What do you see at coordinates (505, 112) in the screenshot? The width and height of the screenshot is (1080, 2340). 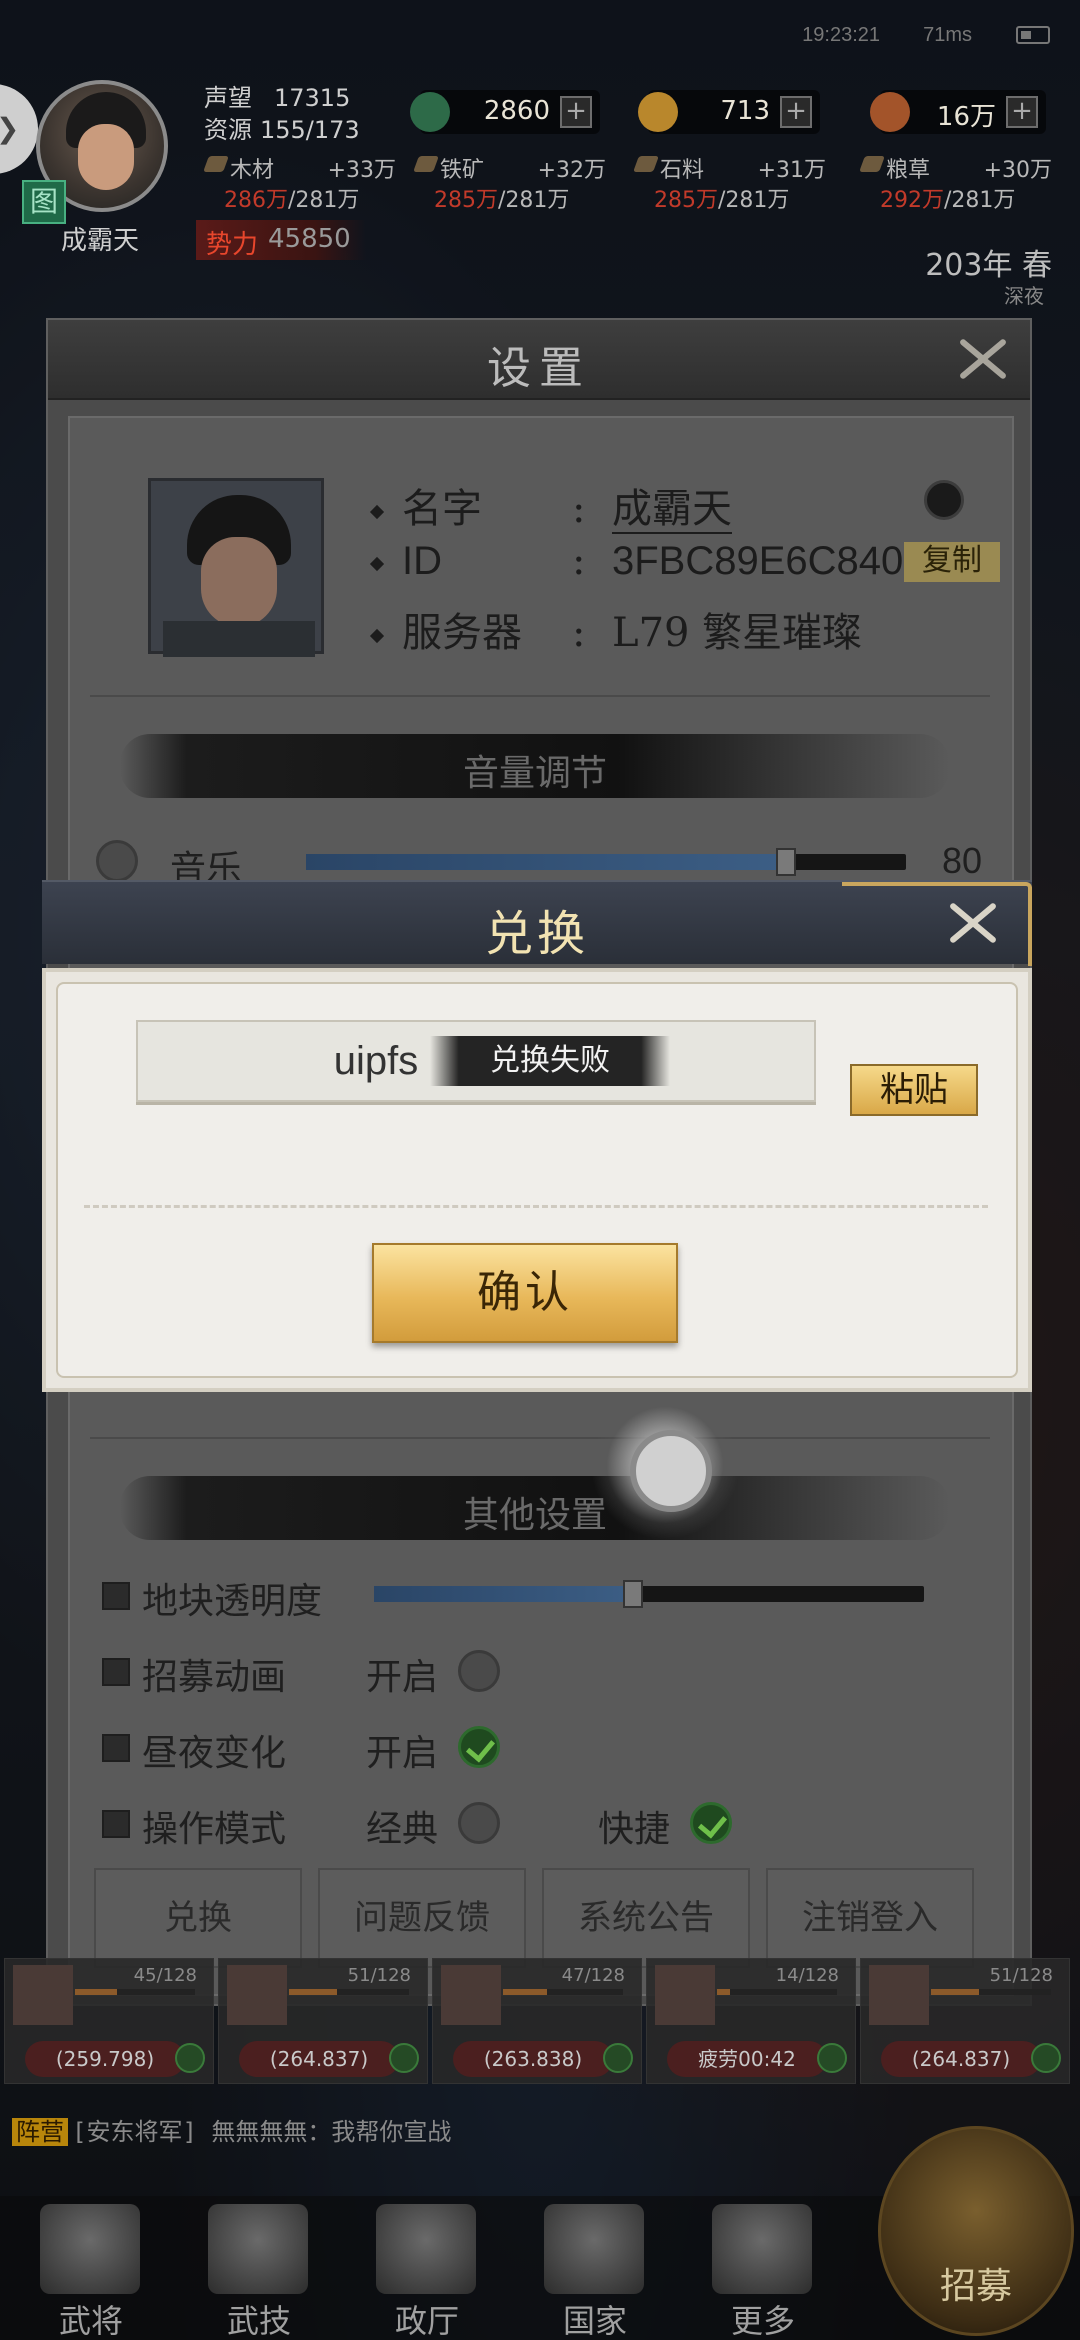 I see `currency-troops: 2860 +` at bounding box center [505, 112].